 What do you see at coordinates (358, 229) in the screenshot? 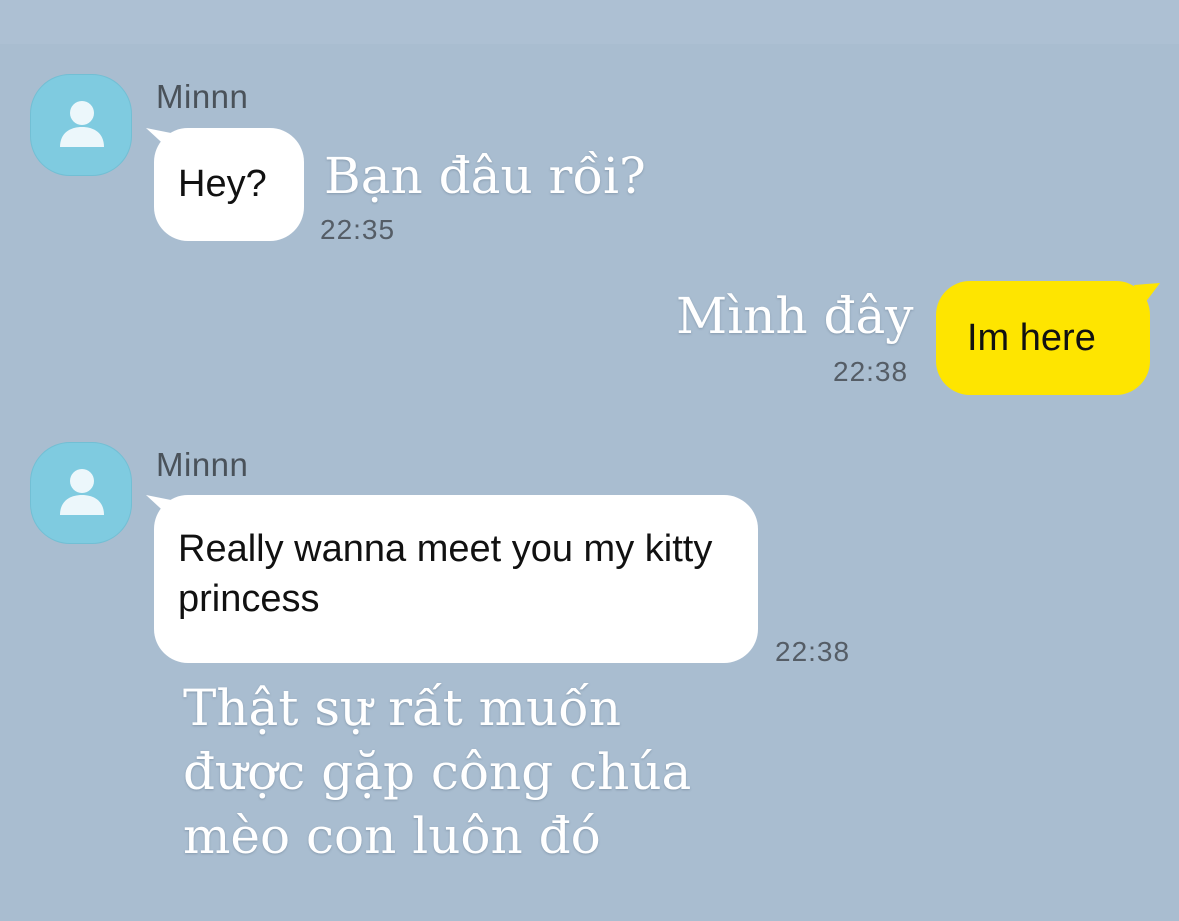
I see `message-time: 22:35` at bounding box center [358, 229].